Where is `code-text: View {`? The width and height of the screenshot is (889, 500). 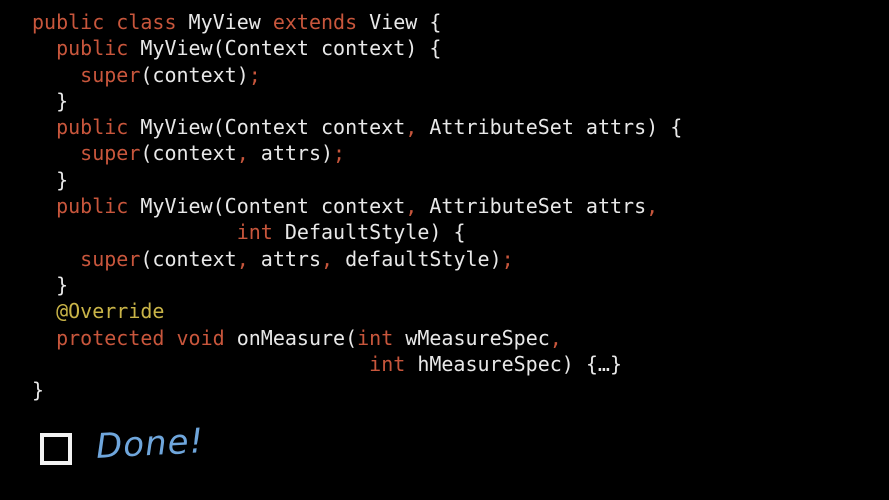 code-text: View { is located at coordinates (405, 22).